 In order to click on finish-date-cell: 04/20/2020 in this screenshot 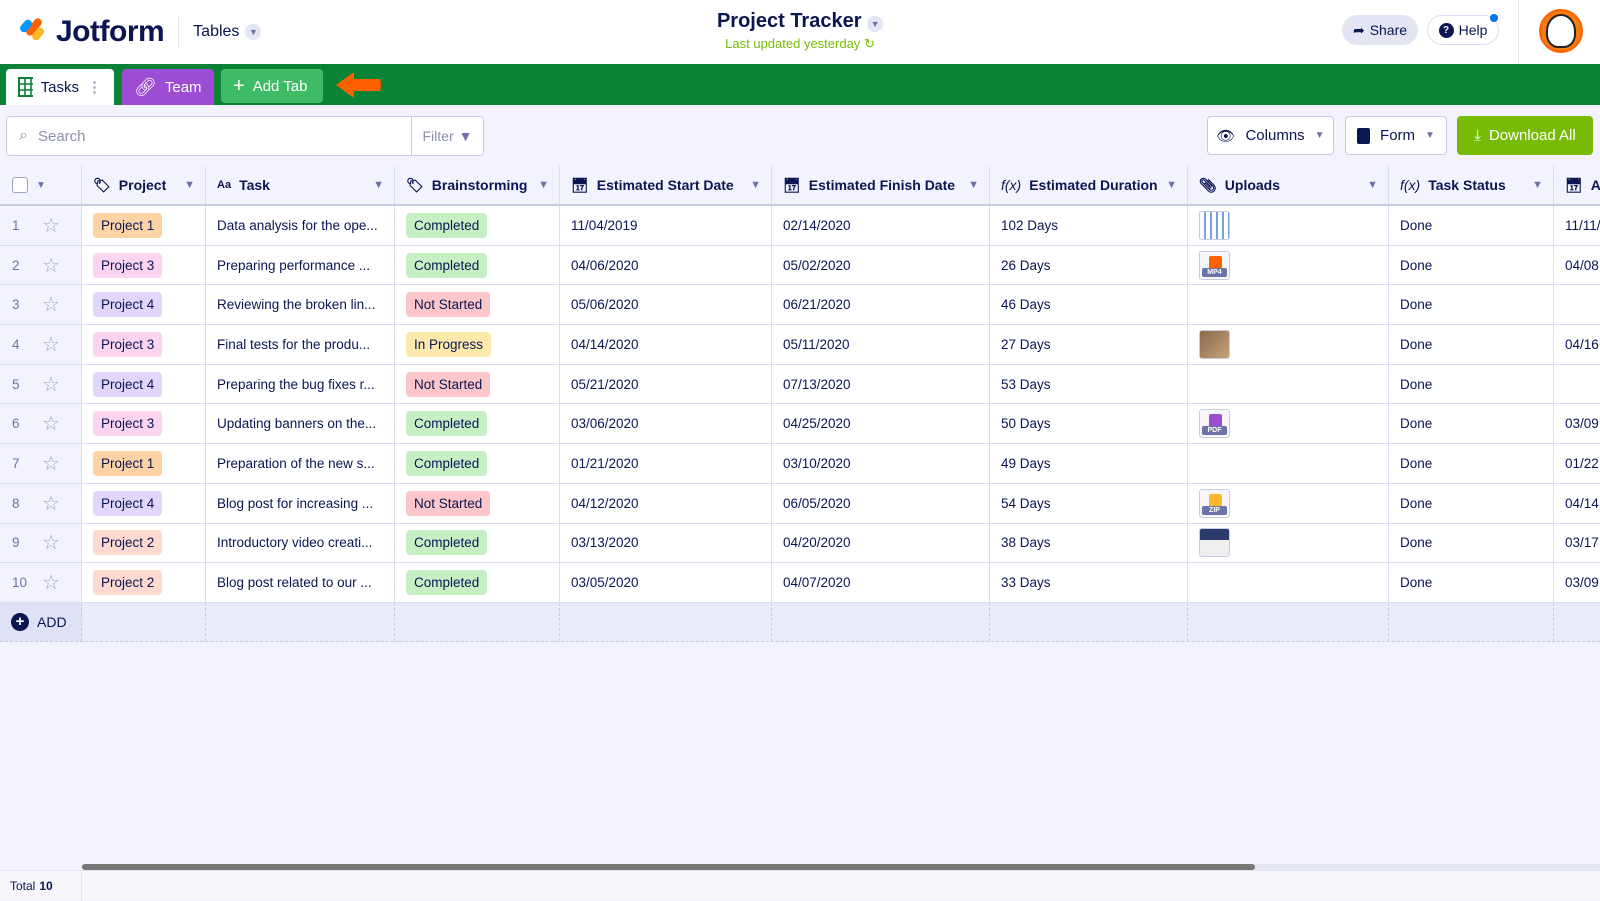, I will do `click(881, 543)`.